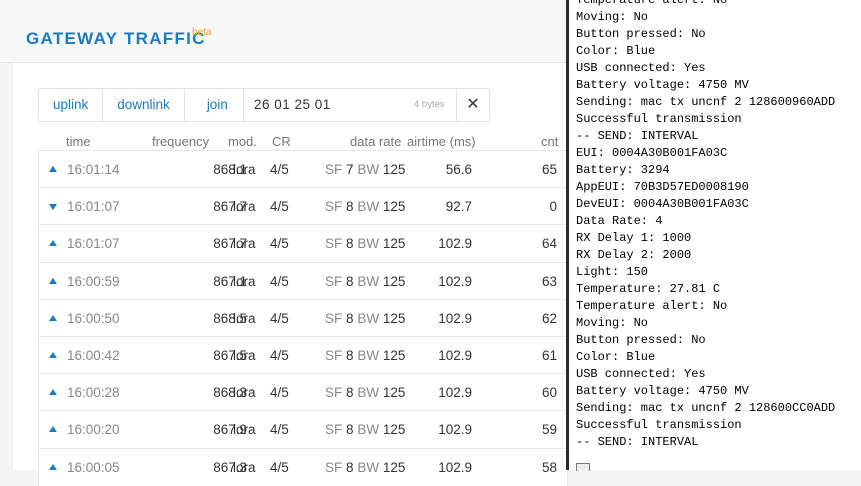 The image size is (861, 486). Describe the element at coordinates (549, 141) in the screenshot. I see `column-count: cnt` at that location.